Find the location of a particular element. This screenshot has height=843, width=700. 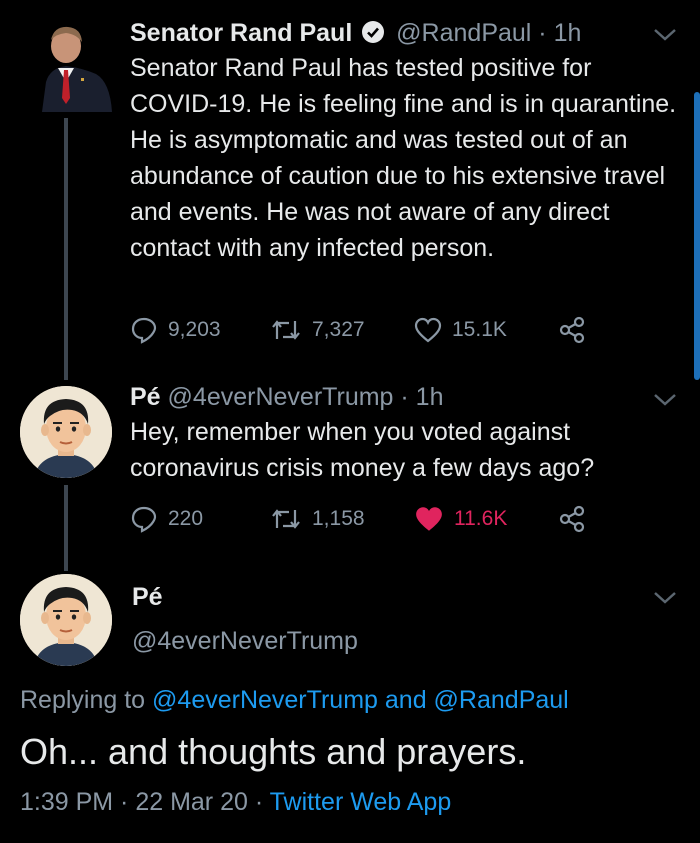

retweet-button: 7,327 is located at coordinates (317, 330).